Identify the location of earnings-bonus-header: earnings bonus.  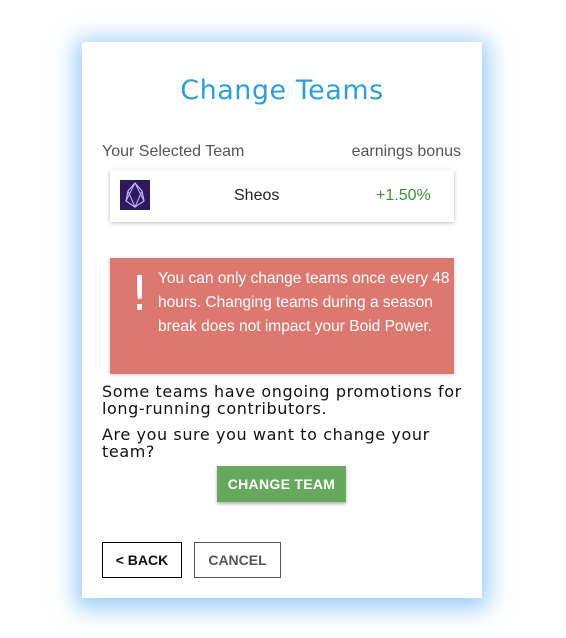
(406, 151).